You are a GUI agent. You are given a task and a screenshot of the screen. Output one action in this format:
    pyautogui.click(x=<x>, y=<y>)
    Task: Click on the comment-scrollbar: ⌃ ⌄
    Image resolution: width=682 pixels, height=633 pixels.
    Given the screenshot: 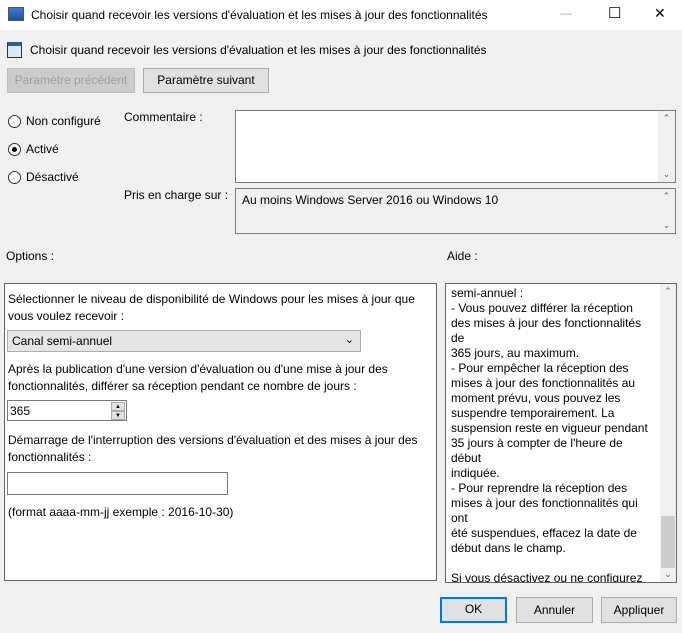 What is the action you would take?
    pyautogui.click(x=666, y=146)
    